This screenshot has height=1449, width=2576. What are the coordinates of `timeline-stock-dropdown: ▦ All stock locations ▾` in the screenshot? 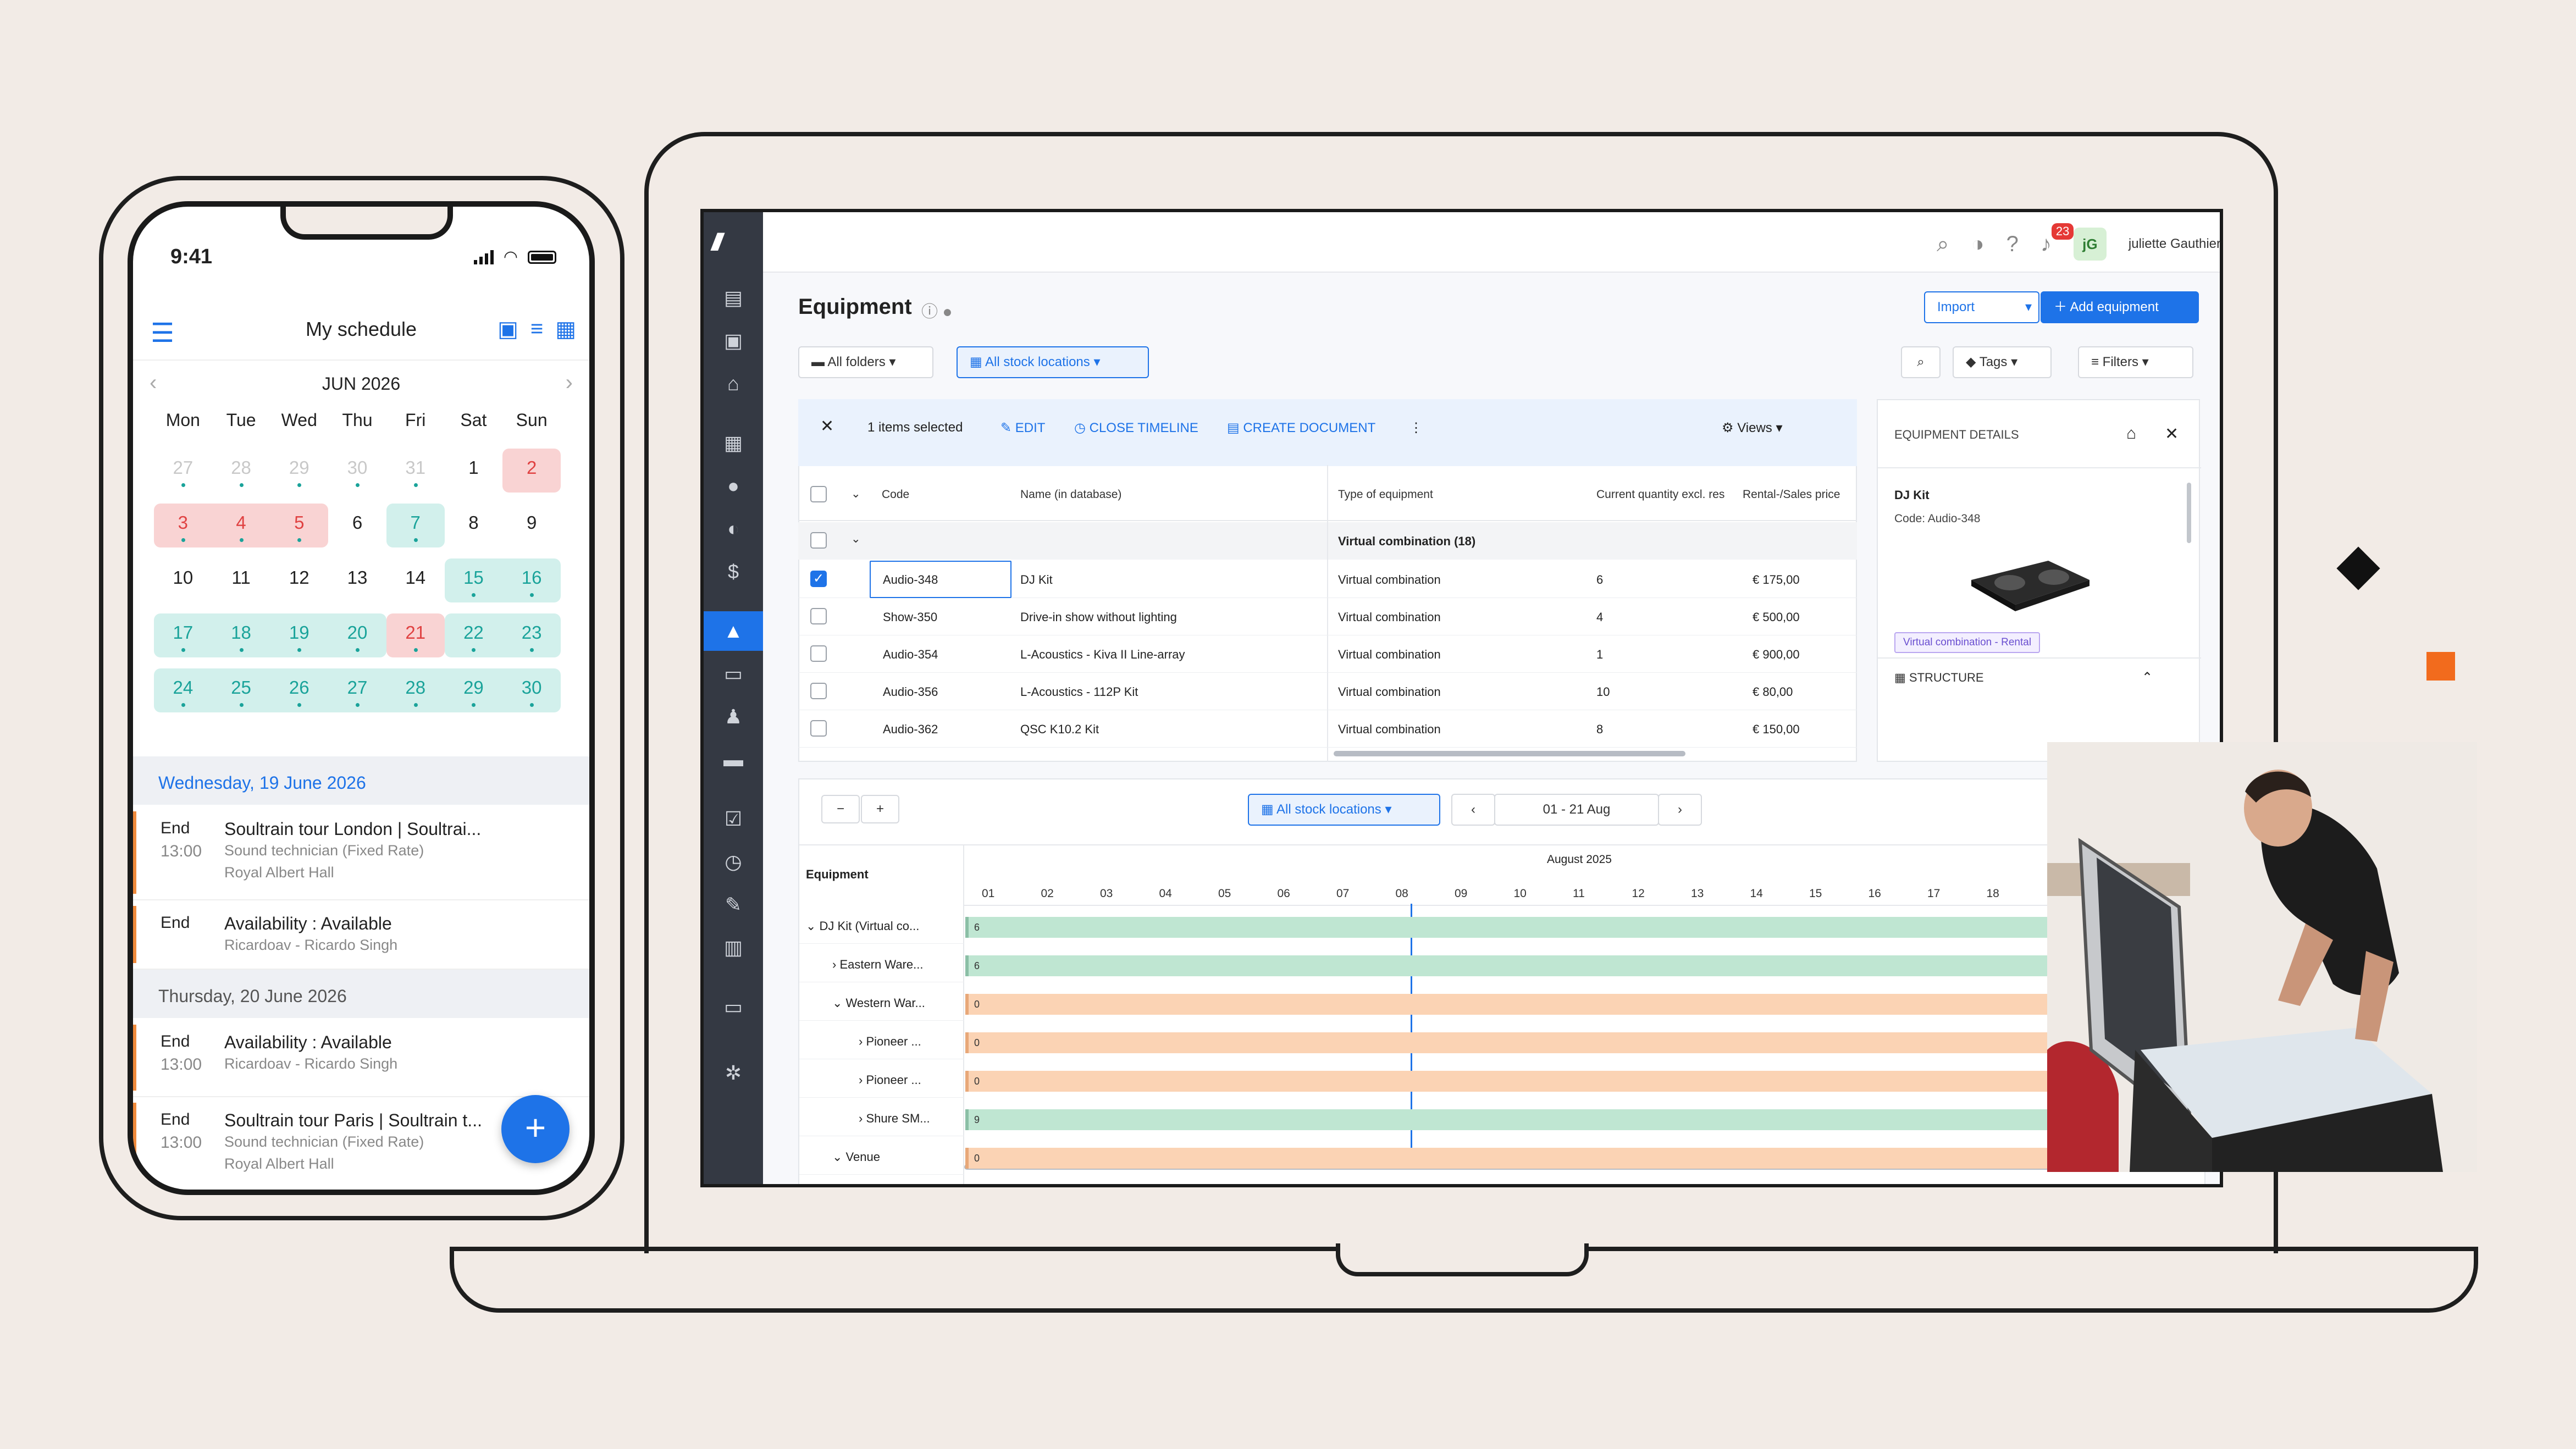 It's located at (1344, 810).